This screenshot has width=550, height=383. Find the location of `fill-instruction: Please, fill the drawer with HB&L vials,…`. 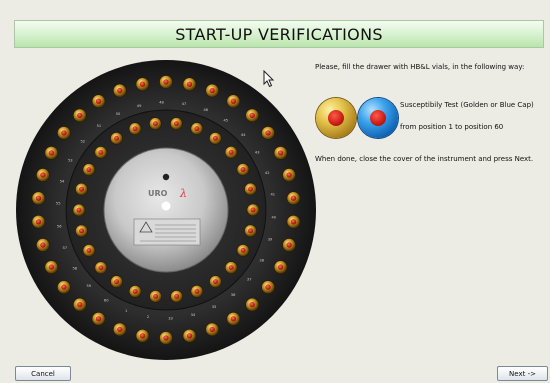

fill-instruction: Please, fill the drawer with HB&L vials,… is located at coordinates (420, 67).